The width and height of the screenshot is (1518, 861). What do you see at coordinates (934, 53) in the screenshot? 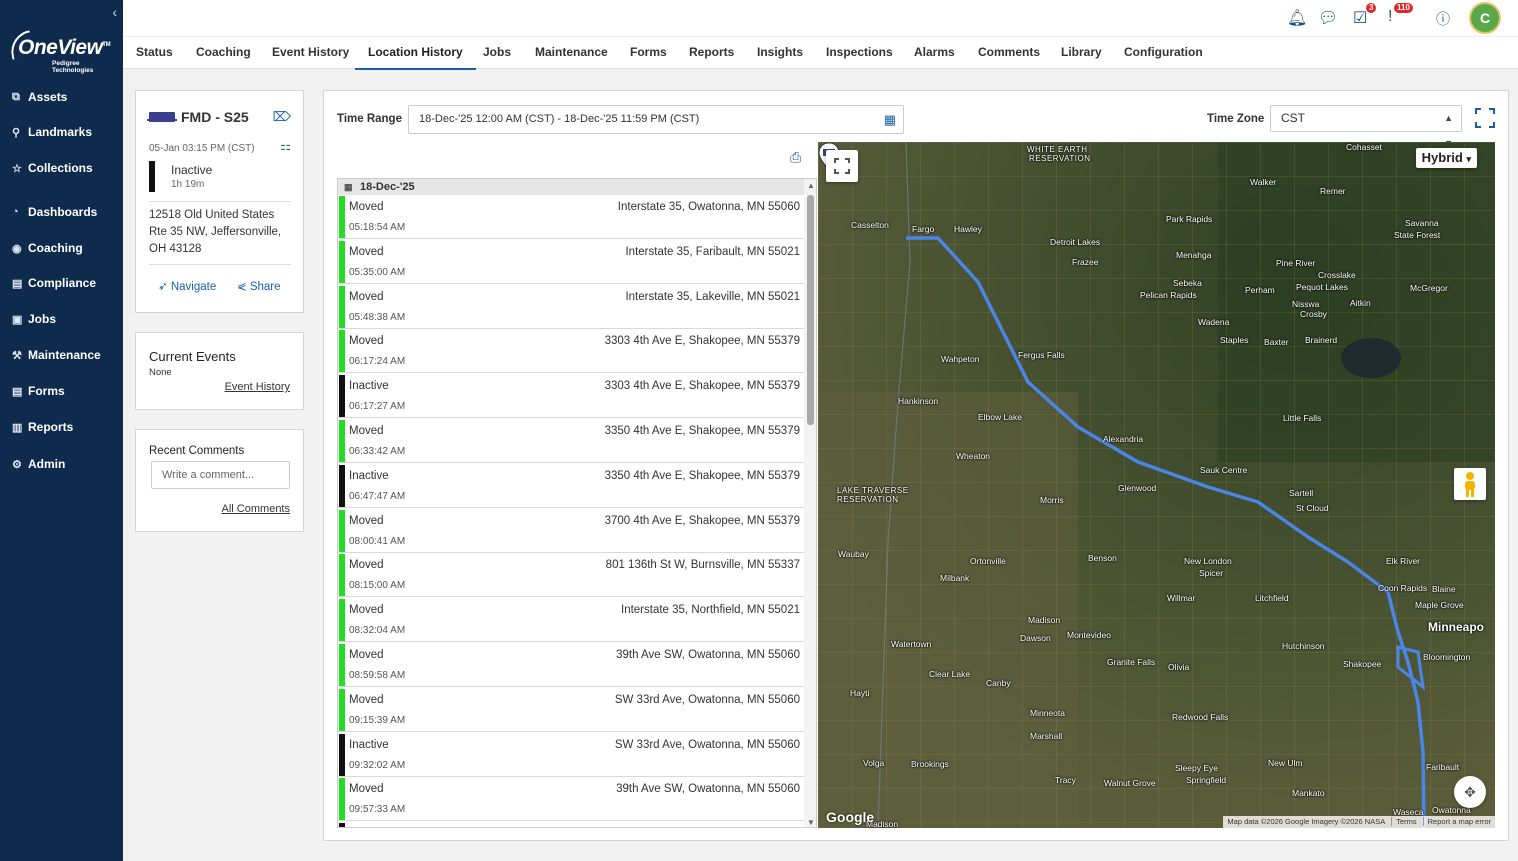
I see `tab-alarms: Alarms` at bounding box center [934, 53].